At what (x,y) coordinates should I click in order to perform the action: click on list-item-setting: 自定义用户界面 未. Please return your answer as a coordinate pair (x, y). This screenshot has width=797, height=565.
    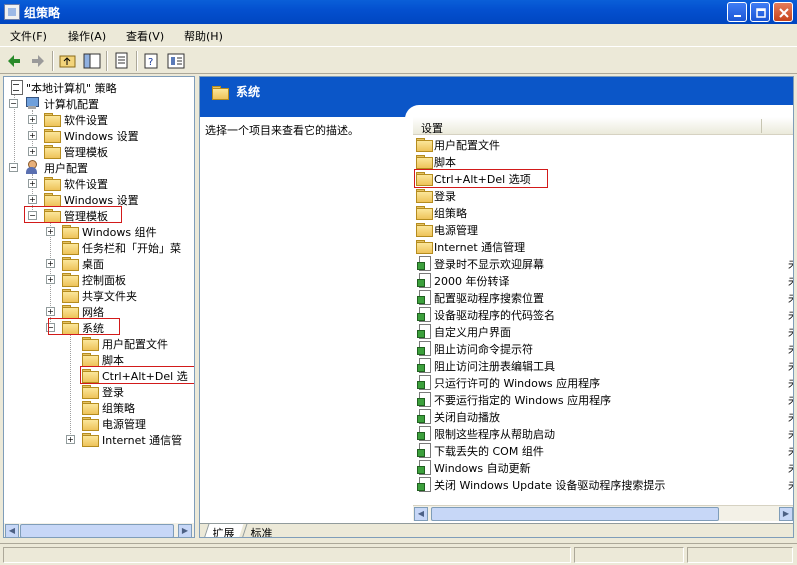
    Looking at the image, I should click on (604, 331).